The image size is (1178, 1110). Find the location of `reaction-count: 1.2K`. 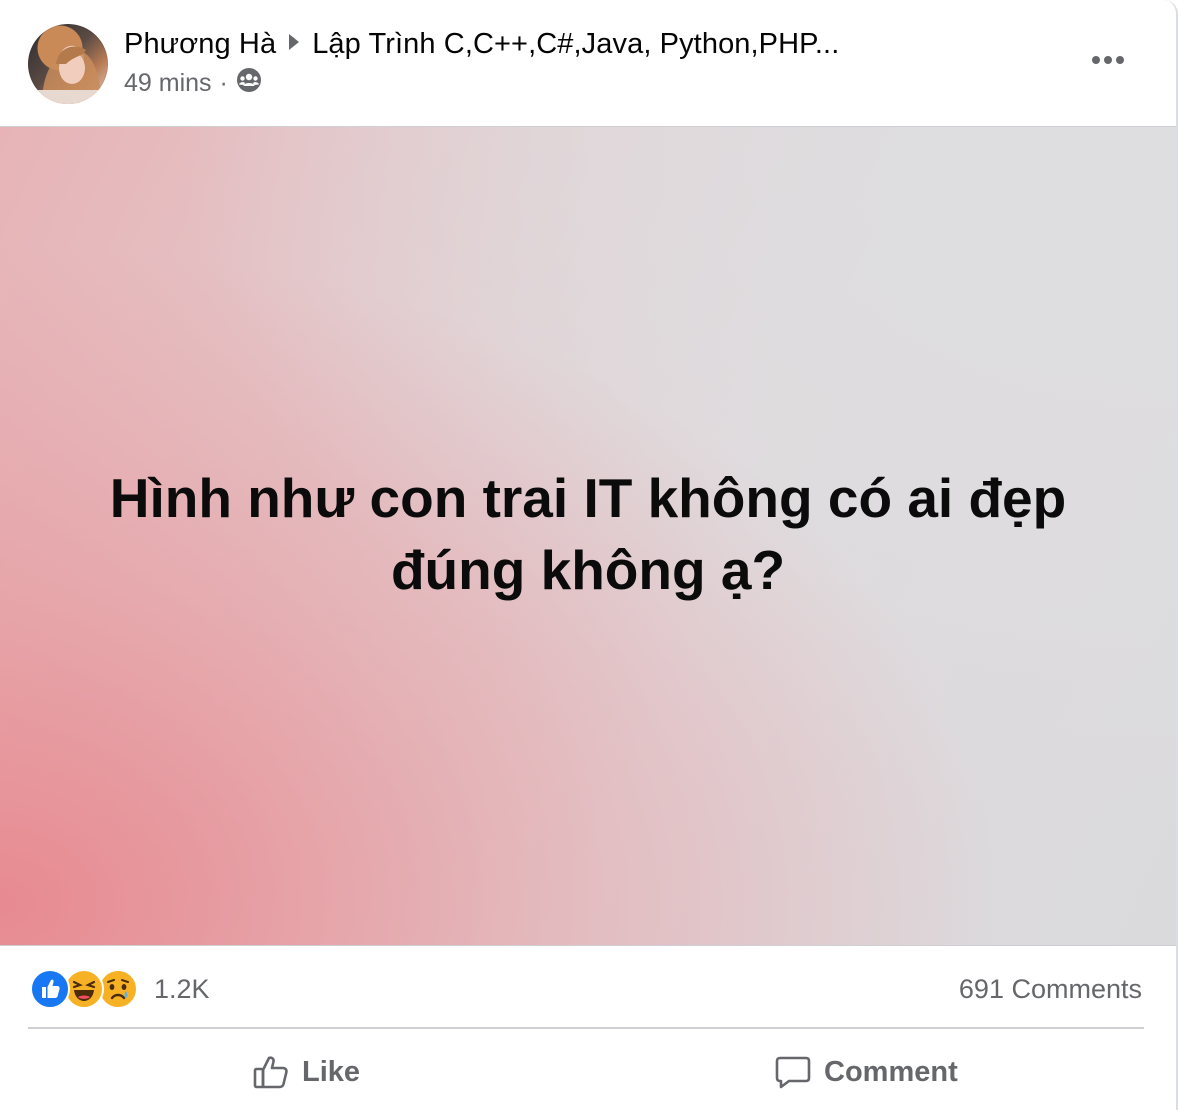

reaction-count: 1.2K is located at coordinates (182, 989).